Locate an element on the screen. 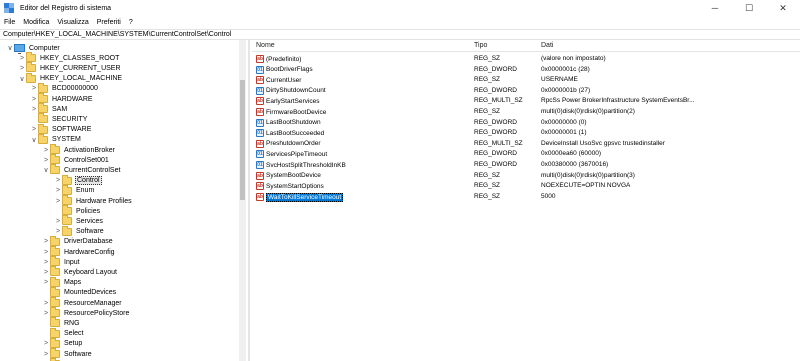 Image resolution: width=800 pixels, height=361 pixels. value-data: NOEXECUTE=OPTIN NOVGA is located at coordinates (586, 186).